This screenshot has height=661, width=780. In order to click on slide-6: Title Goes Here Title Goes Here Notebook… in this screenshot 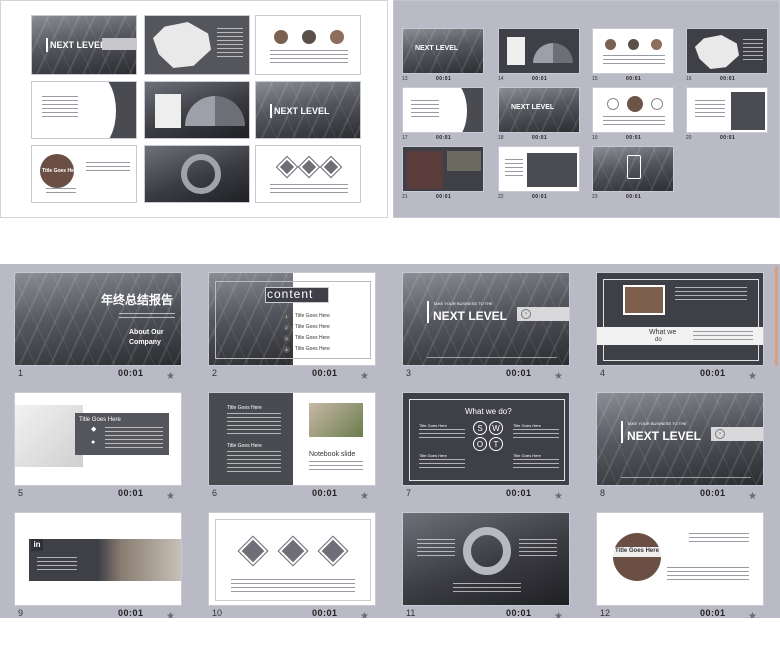, I will do `click(292, 439)`.